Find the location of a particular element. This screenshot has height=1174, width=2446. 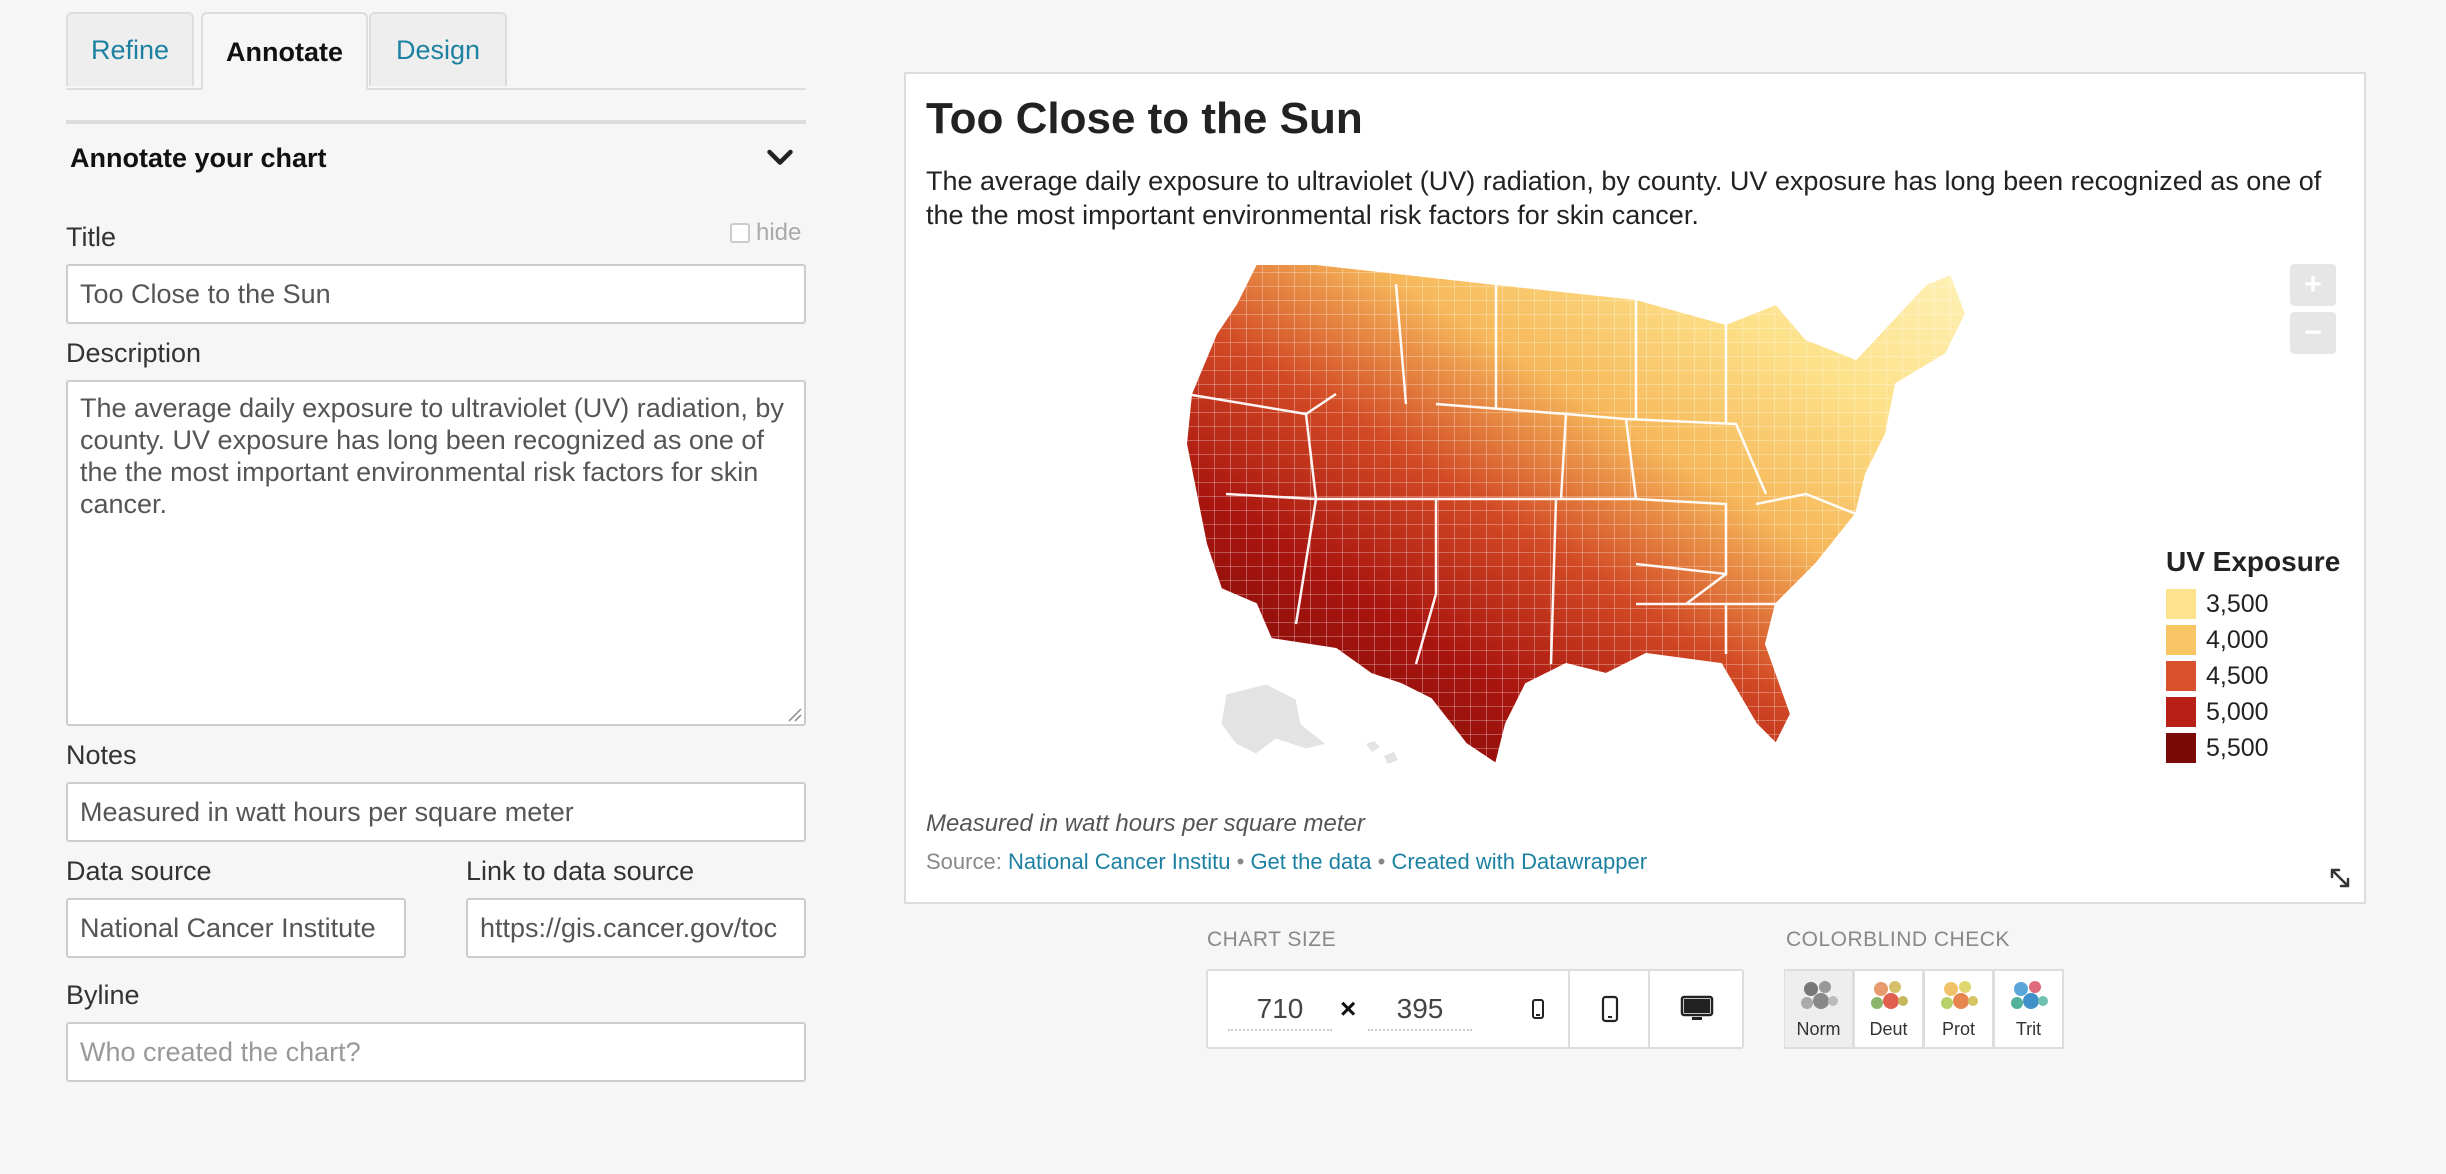

size-times-symbol: × is located at coordinates (1348, 1008).